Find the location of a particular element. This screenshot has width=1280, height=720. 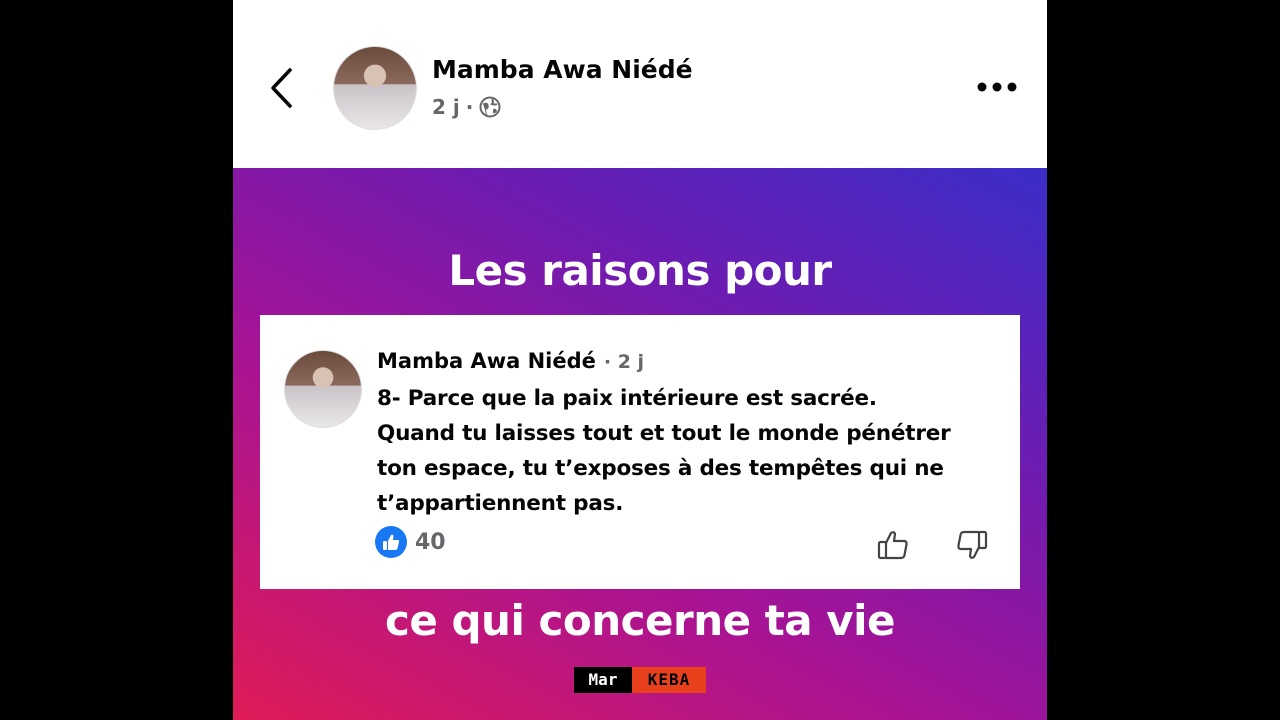

thumbs-up-icon is located at coordinates (892, 545).